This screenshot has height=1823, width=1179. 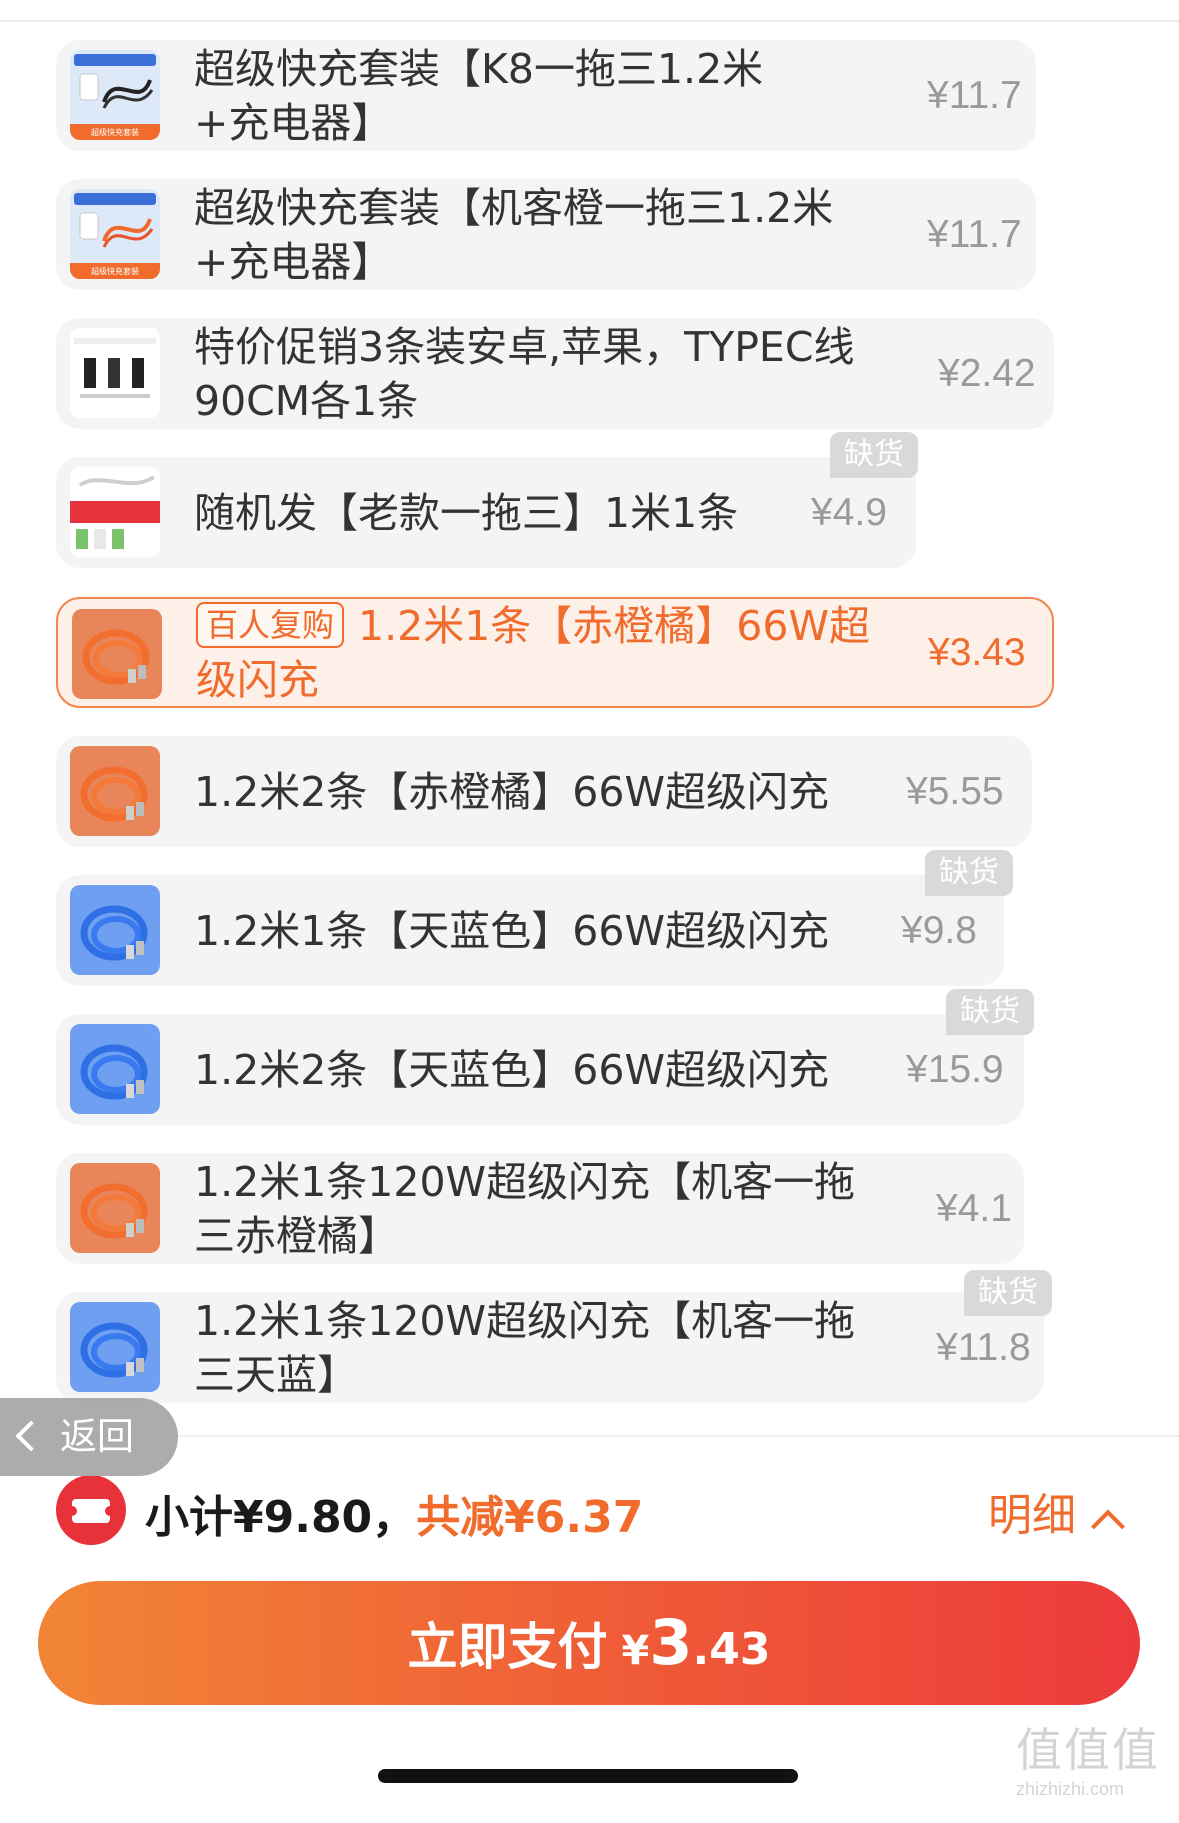 What do you see at coordinates (541, 653) in the screenshot?
I see `sku-name: 百人复购 1.2米1条【赤橙橘】66W超级闪充` at bounding box center [541, 653].